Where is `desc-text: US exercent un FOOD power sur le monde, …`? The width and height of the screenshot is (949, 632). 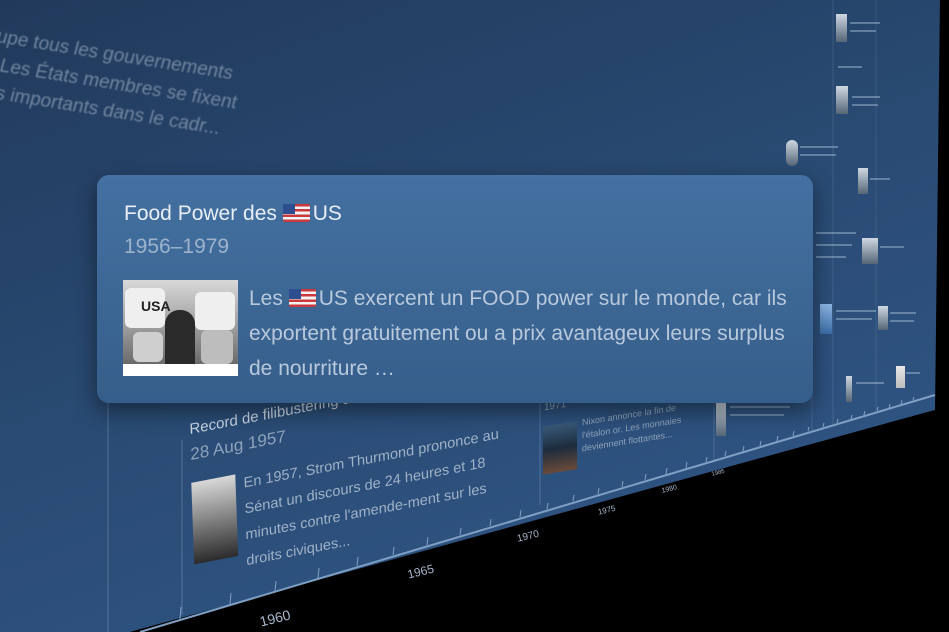 desc-text: US exercent un FOOD power sur le monde, … is located at coordinates (518, 333).